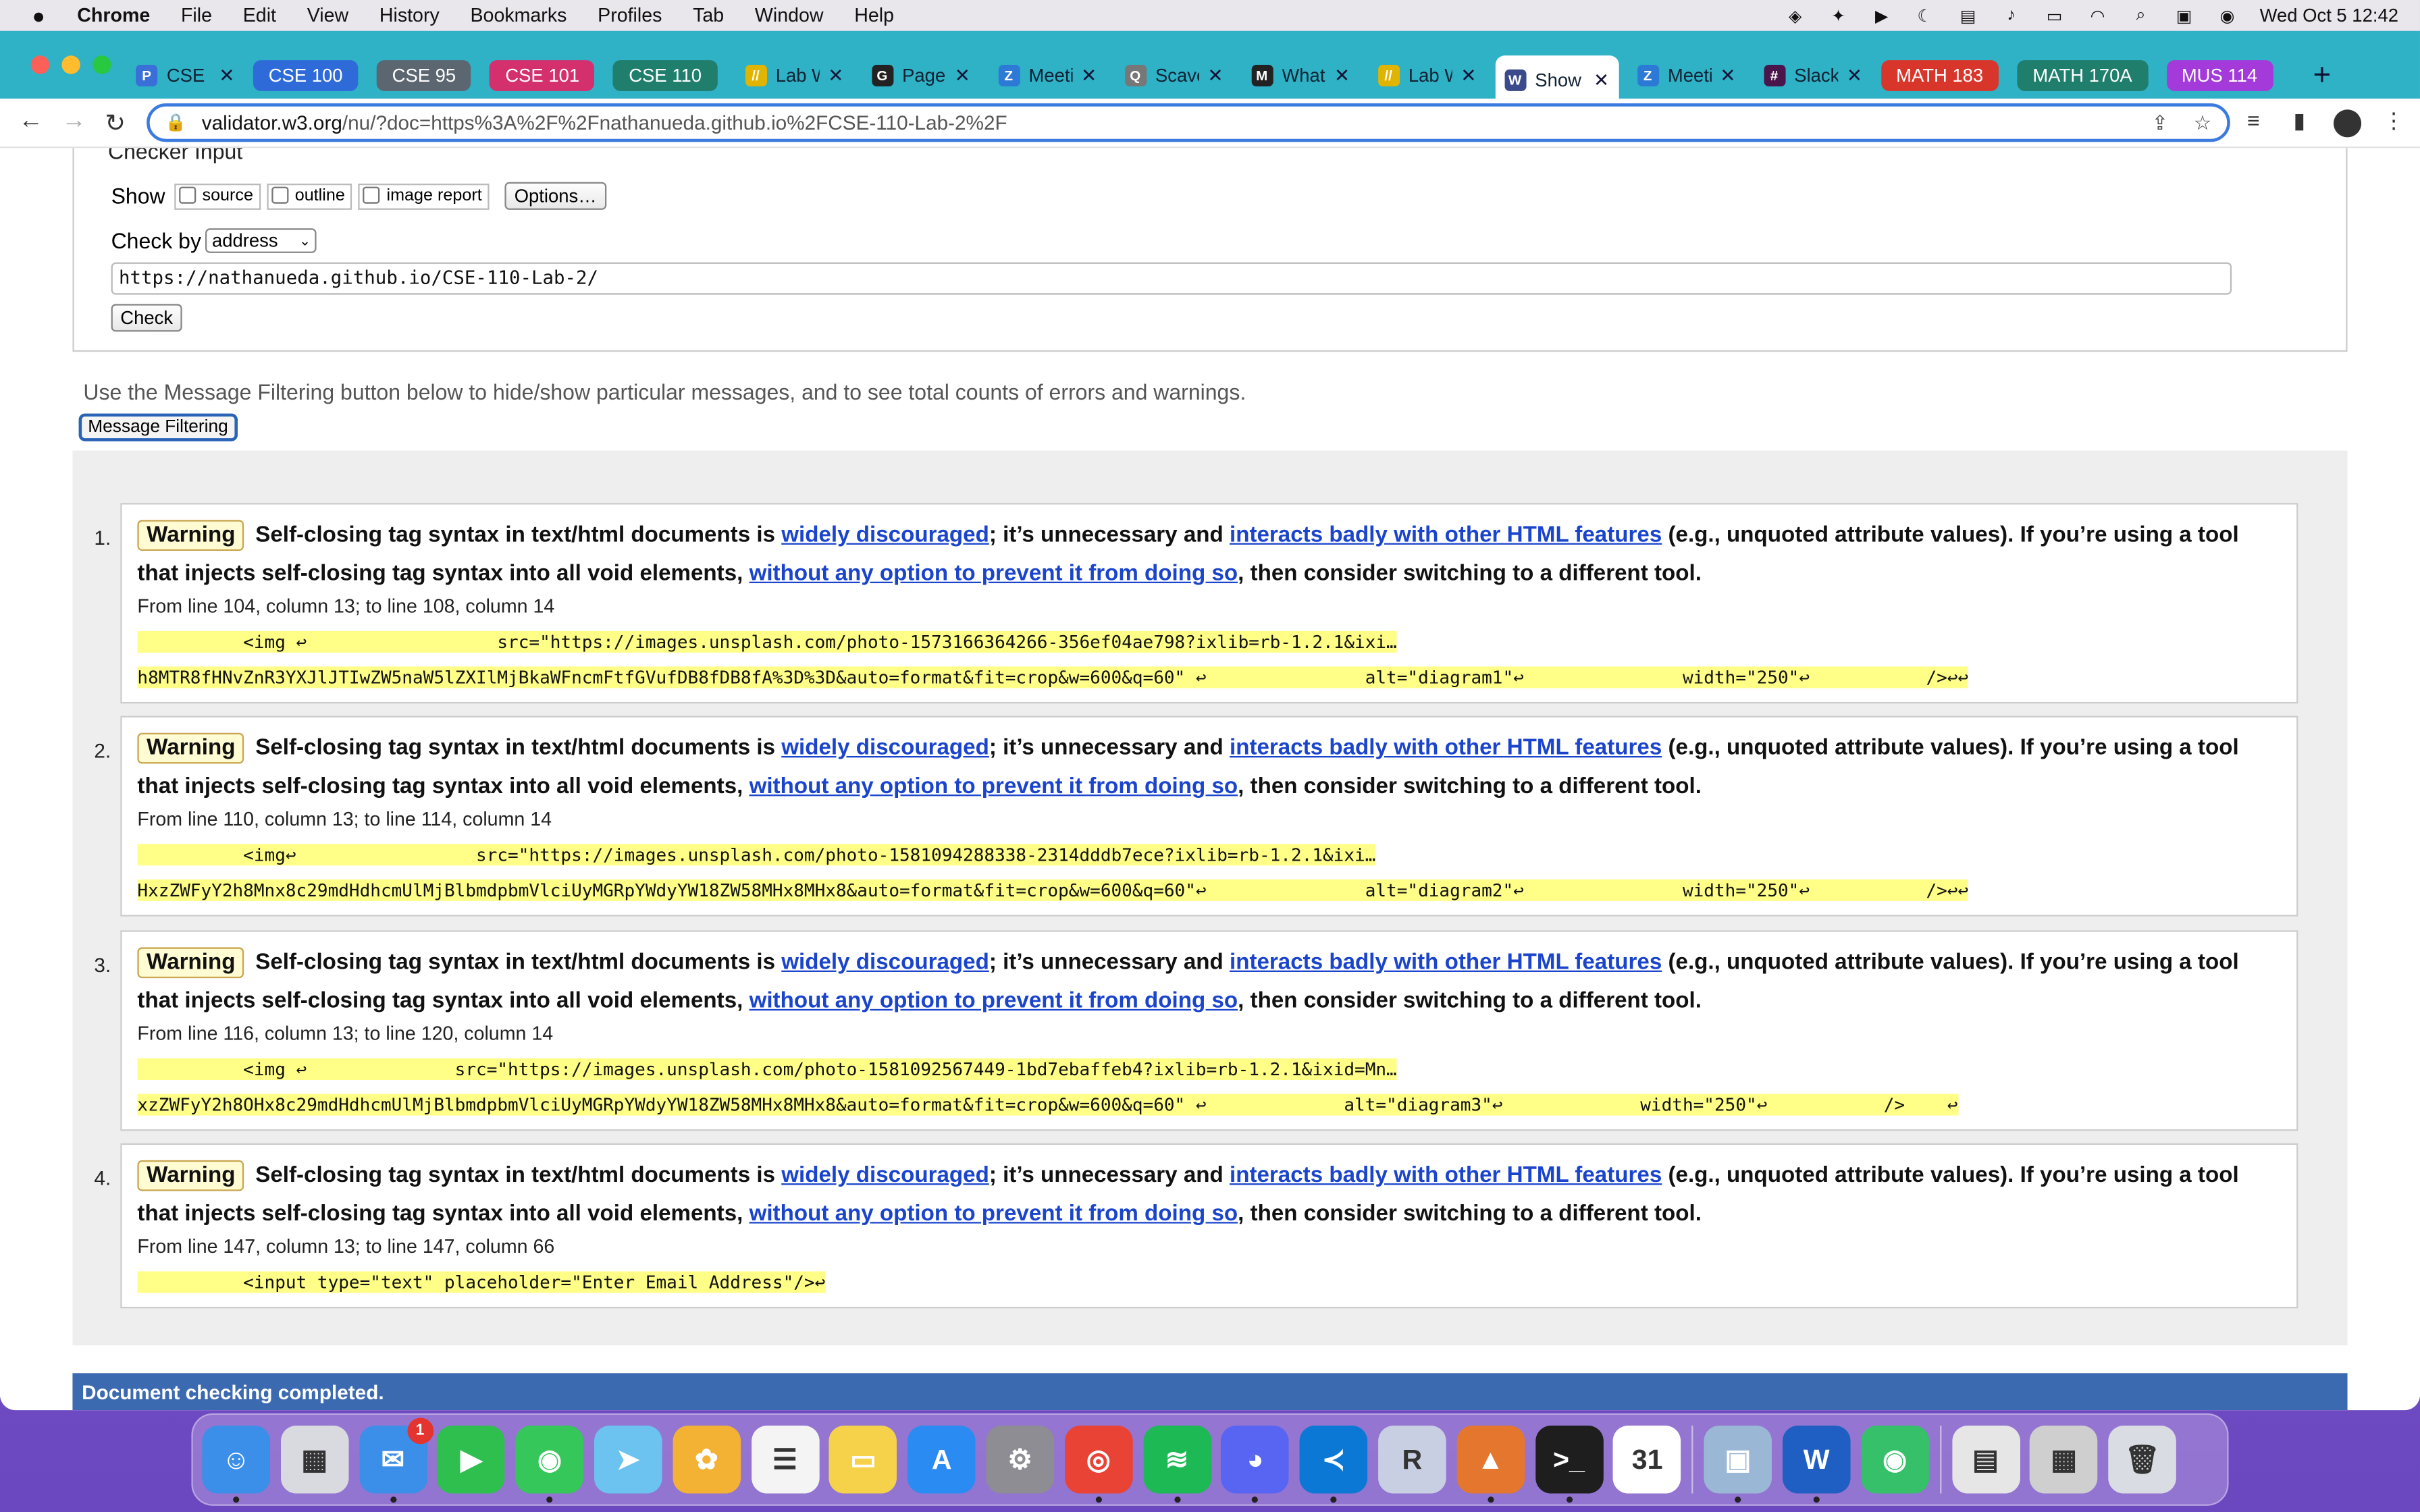 This screenshot has height=1512, width=2420. I want to click on tab-group-chip: MATH 170A, so click(2082, 75).